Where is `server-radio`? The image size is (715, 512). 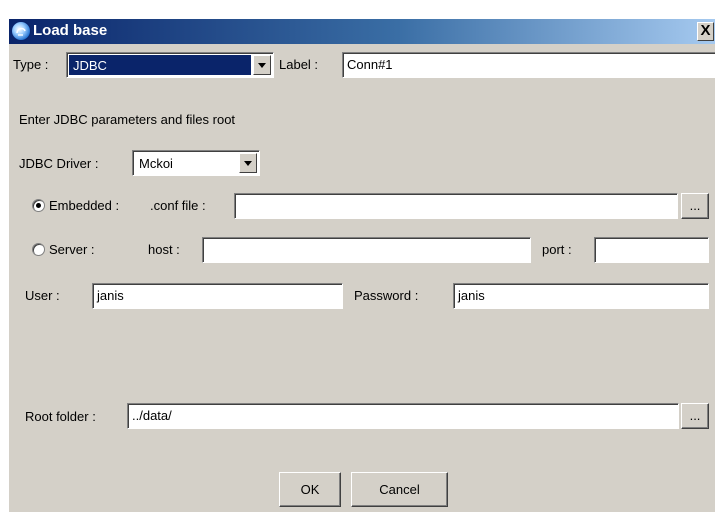 server-radio is located at coordinates (38, 249).